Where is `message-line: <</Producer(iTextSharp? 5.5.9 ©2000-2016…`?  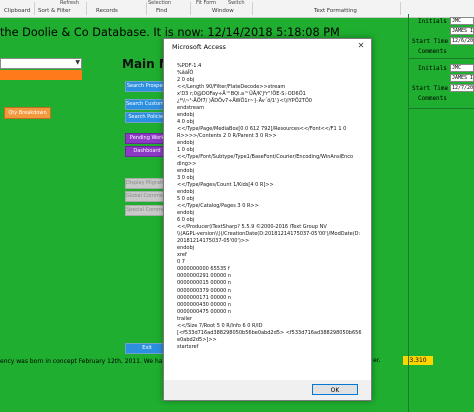
message-line: <</Producer(iTextSharp? 5.5.9 ©2000-2016… is located at coordinates (252, 227).